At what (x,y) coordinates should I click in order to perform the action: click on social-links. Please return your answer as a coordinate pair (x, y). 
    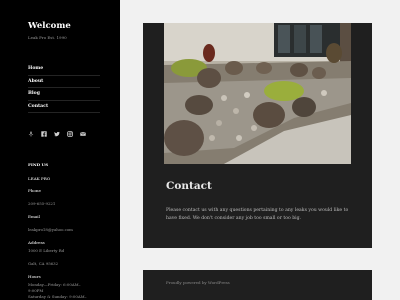
    Looking at the image, I should click on (57, 134).